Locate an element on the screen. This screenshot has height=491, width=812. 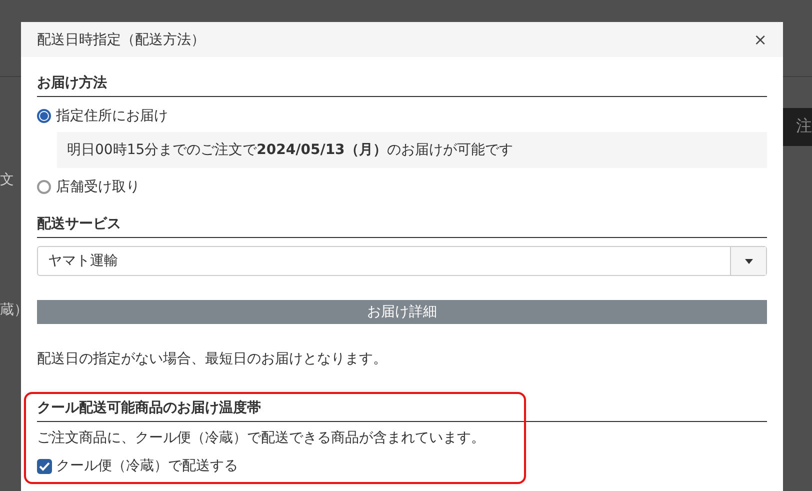
section-heading: 配送サービス is located at coordinates (402, 226).